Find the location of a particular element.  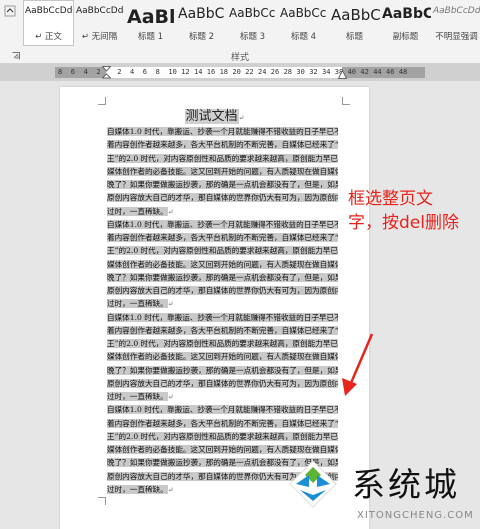

watermark-name: 系统城 is located at coordinates (406, 484).